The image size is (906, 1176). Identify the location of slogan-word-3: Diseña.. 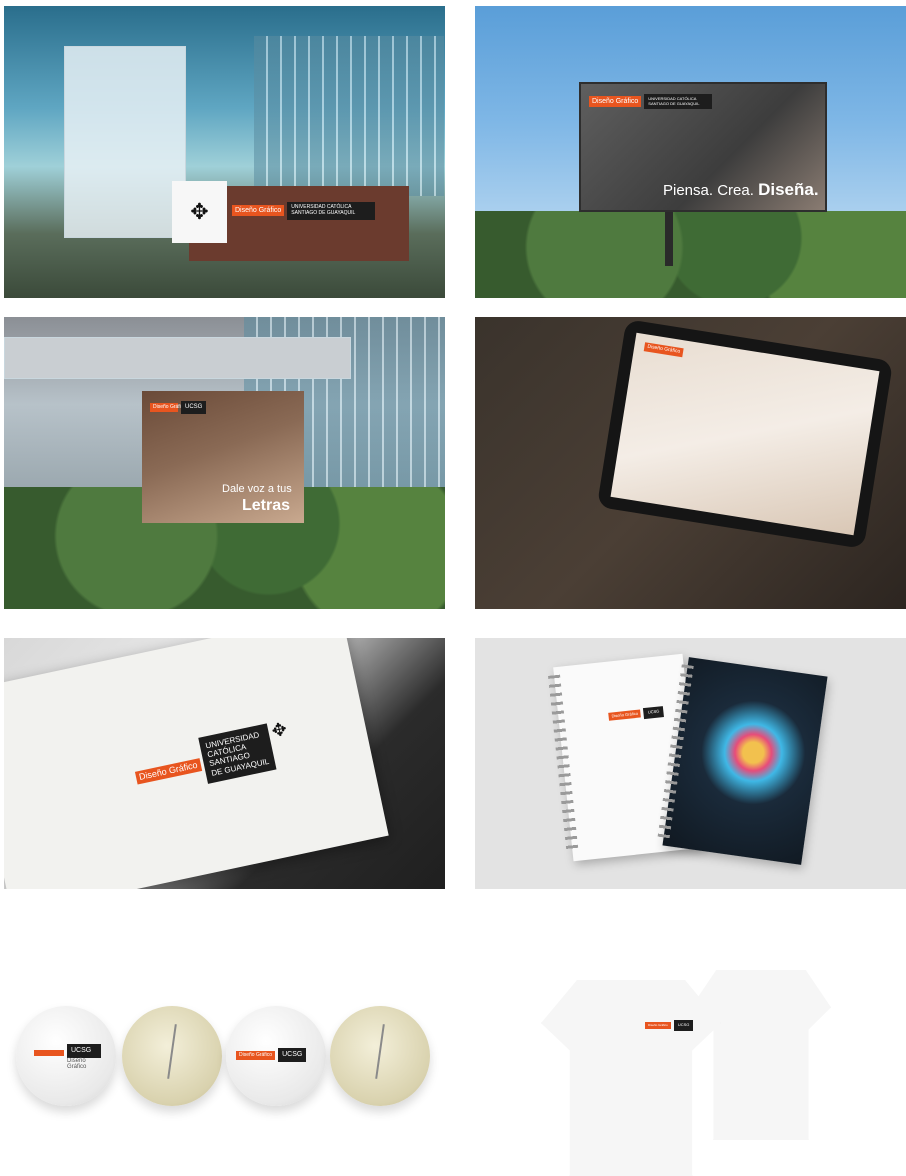
(788, 189).